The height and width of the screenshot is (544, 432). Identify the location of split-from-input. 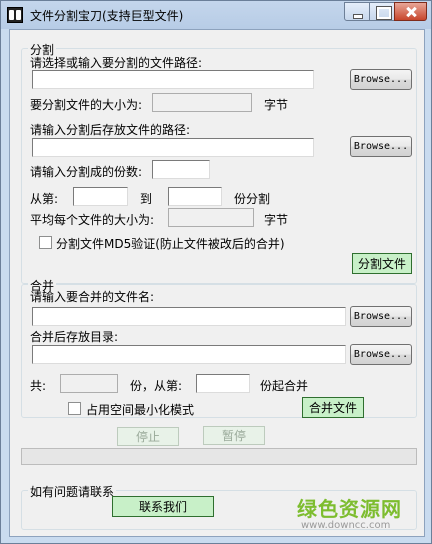
(100, 196).